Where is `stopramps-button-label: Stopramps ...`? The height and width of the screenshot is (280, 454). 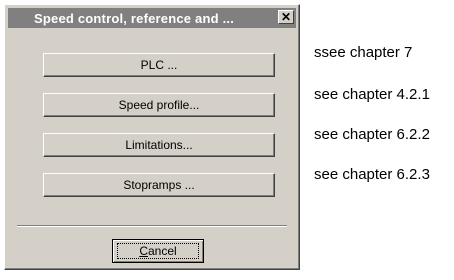
stopramps-button-label: Stopramps ... is located at coordinates (159, 185).